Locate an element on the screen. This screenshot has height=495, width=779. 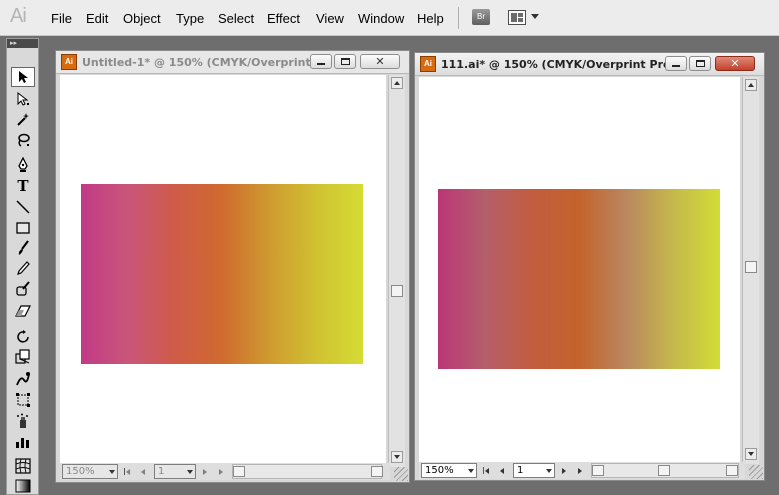
eraser-icon is located at coordinates (23, 311).